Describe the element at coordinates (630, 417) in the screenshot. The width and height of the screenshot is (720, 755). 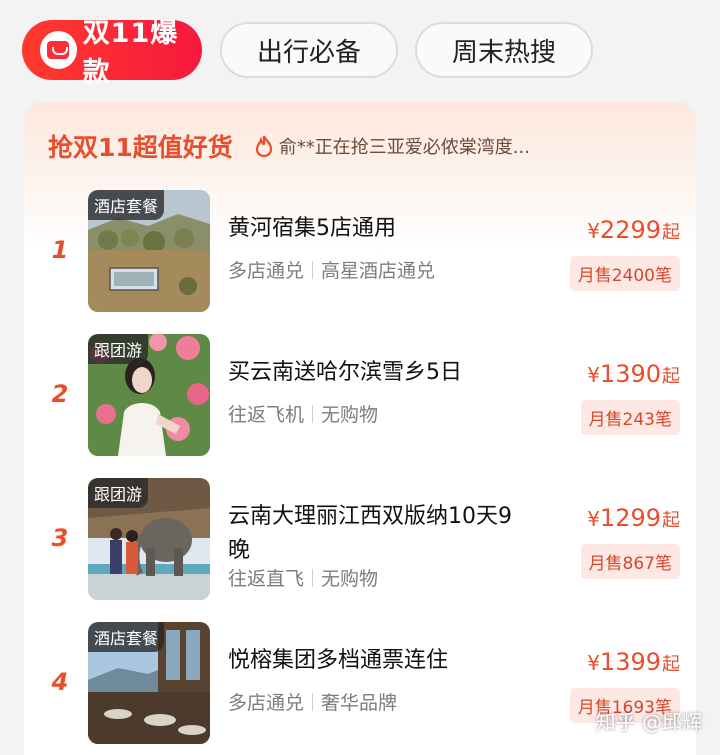
I see `monthly-sales-badge: 月售243笔` at that location.